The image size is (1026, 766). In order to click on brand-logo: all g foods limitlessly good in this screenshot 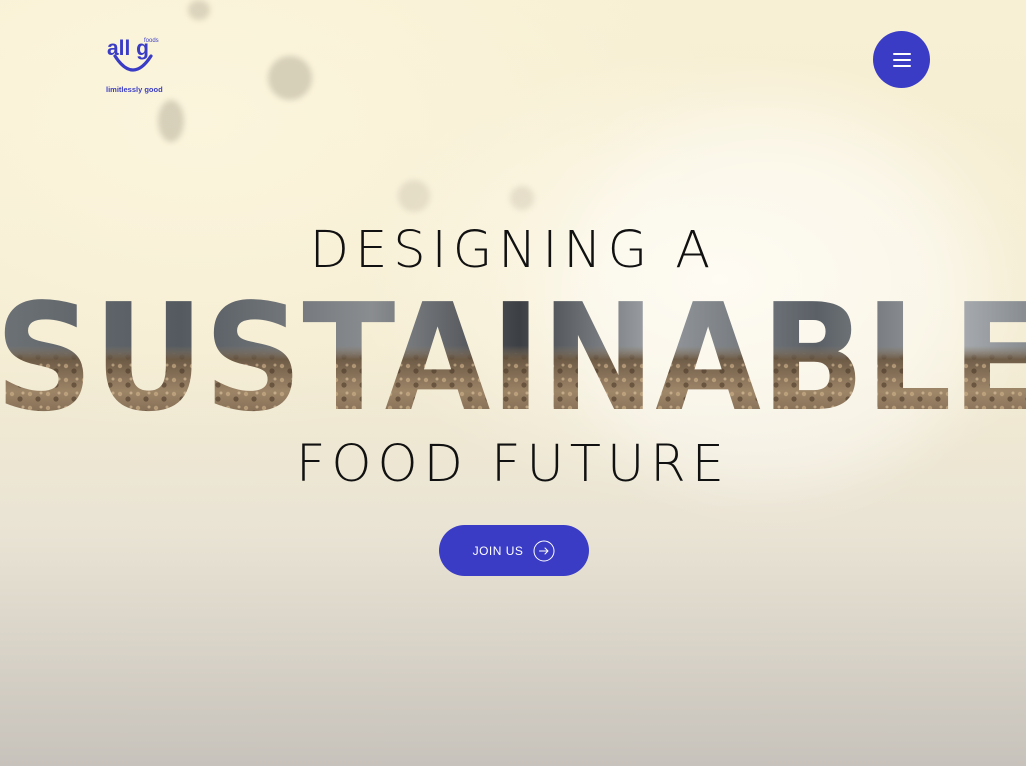, I will do `click(135, 66)`.